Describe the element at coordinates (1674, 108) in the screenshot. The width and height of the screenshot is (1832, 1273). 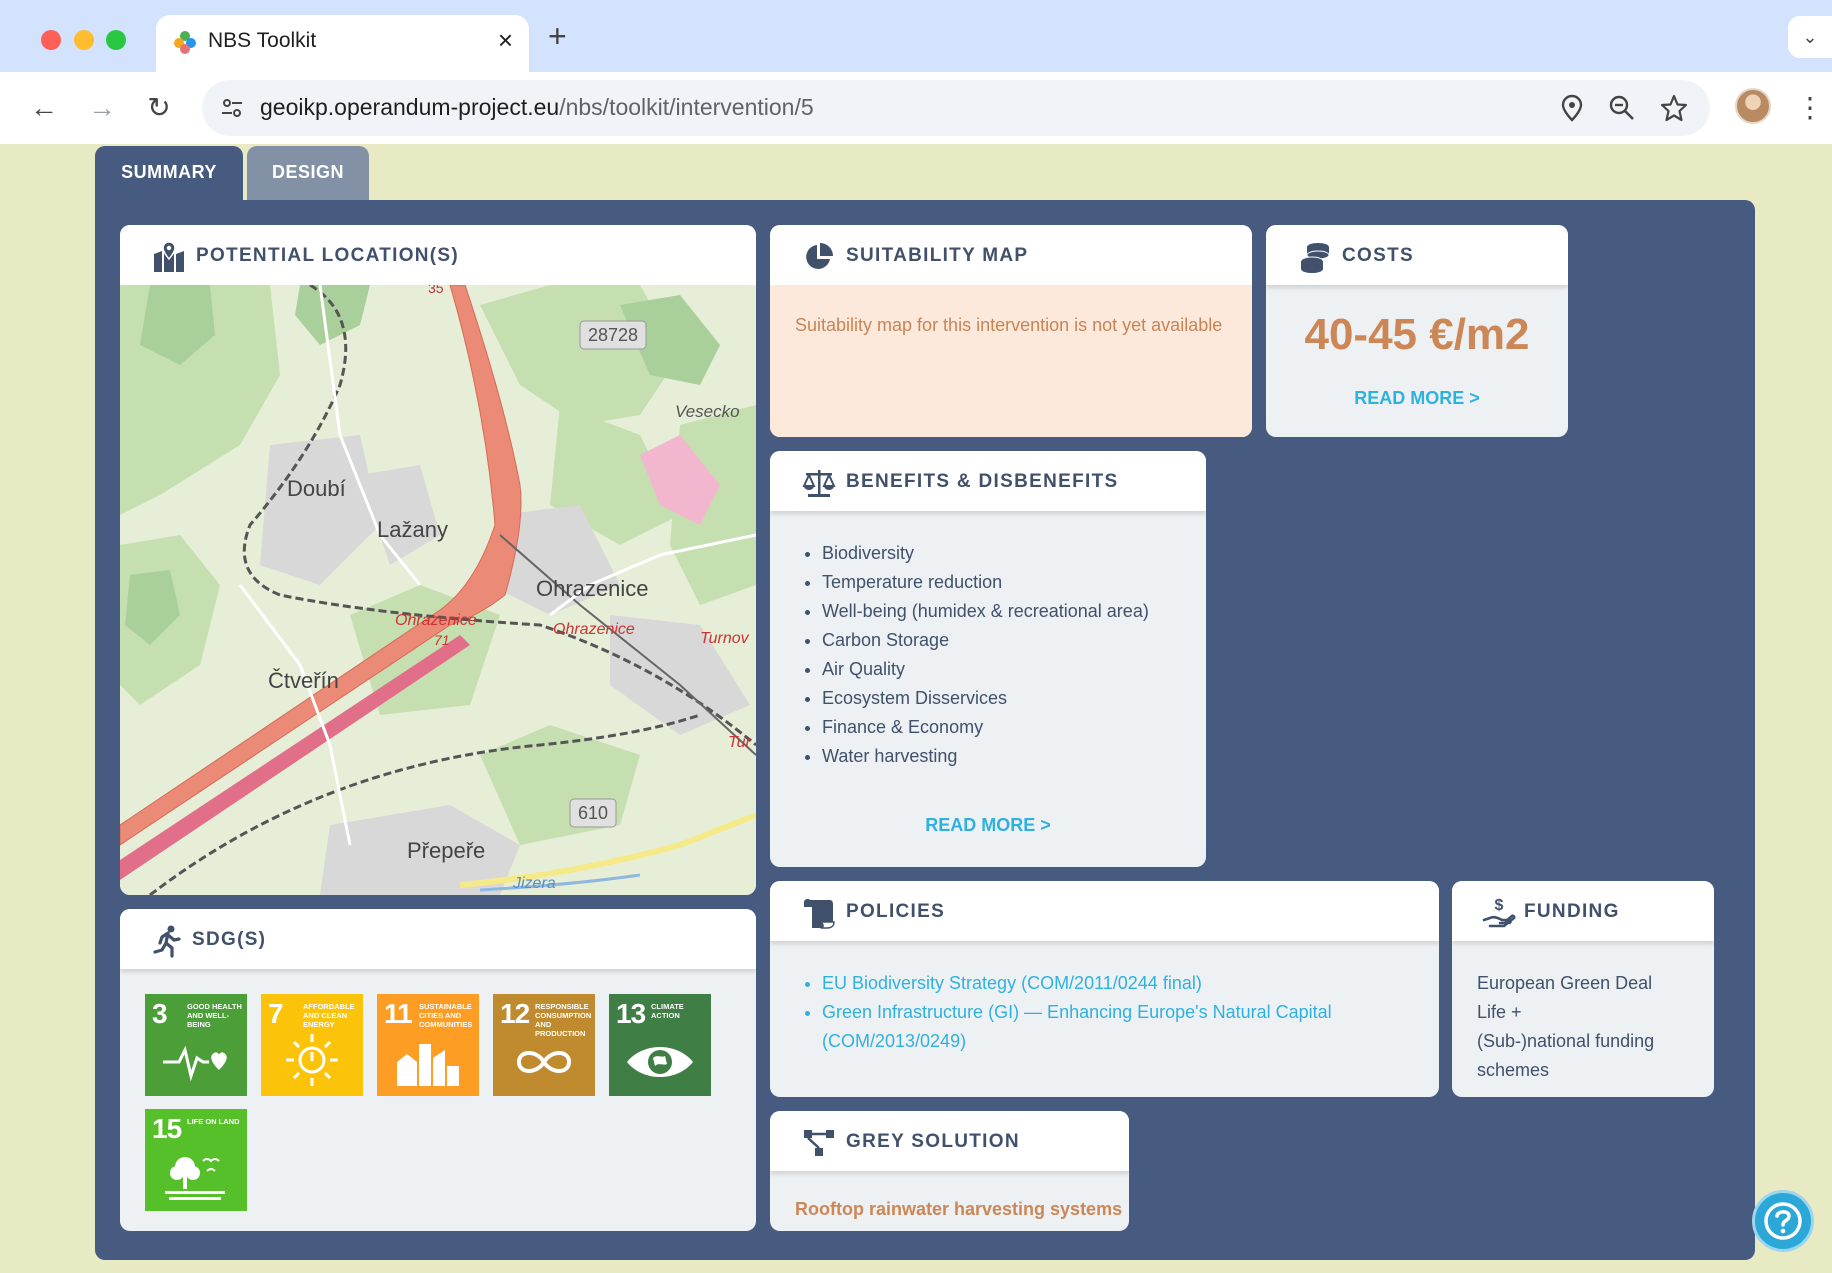
I see `bookmark-star-icon` at that location.